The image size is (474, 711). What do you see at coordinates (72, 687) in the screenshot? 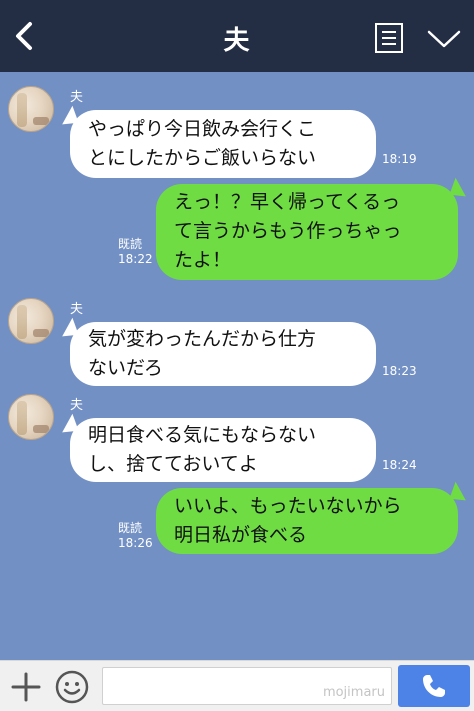
I see `smile-icon` at bounding box center [72, 687].